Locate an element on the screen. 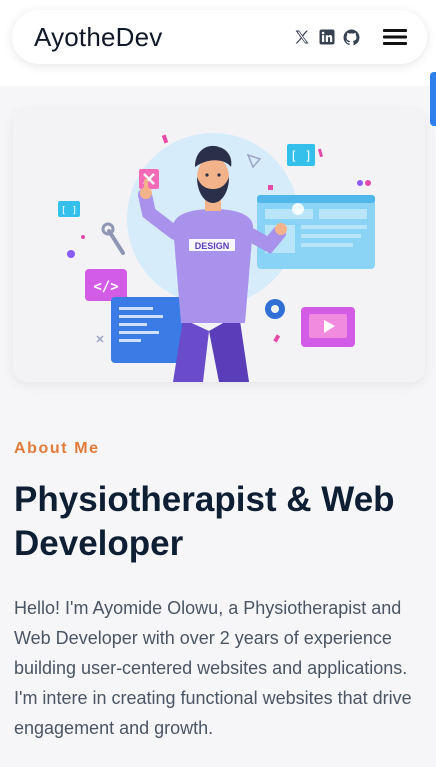  social-links is located at coordinates (326, 37).